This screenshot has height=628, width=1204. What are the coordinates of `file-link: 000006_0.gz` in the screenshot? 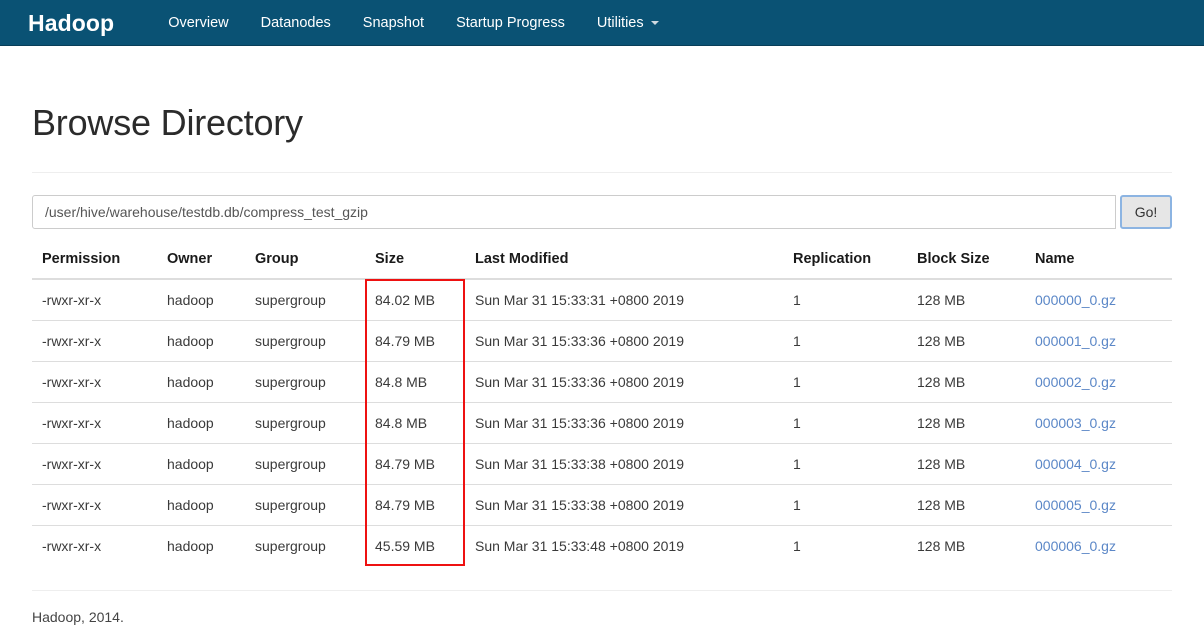 It's located at (1075, 546).